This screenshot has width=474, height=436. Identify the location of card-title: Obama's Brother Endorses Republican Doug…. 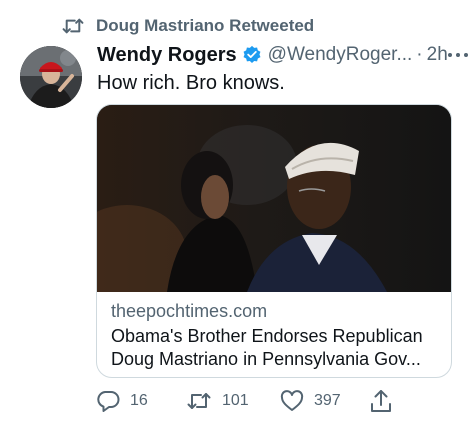
(276, 348).